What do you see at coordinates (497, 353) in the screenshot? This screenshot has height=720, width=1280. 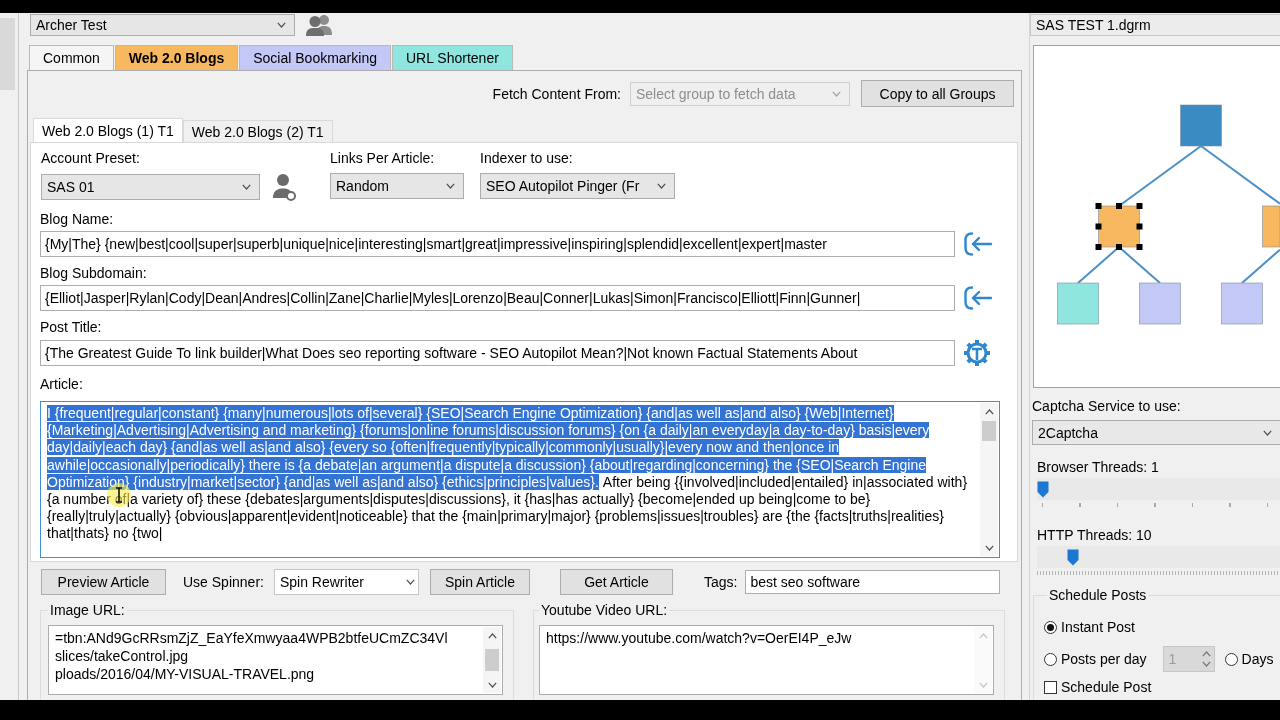 I see `text-field: {The Greatest Guide To link builder|What Does seo reporting software - SEO Autopilot Mean?|Not known Factual Statements About` at bounding box center [497, 353].